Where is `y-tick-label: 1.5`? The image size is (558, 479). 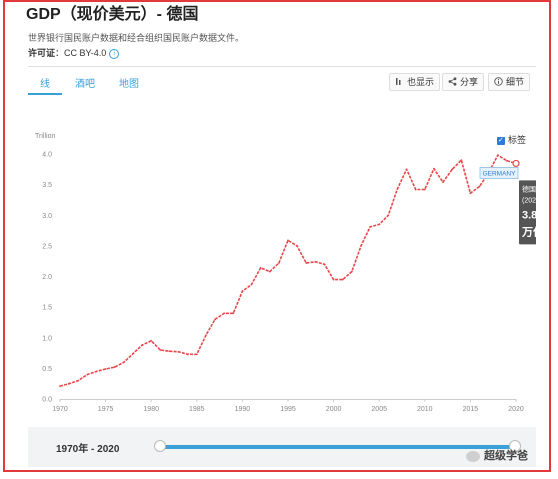 y-tick-label: 1.5 is located at coordinates (47, 308).